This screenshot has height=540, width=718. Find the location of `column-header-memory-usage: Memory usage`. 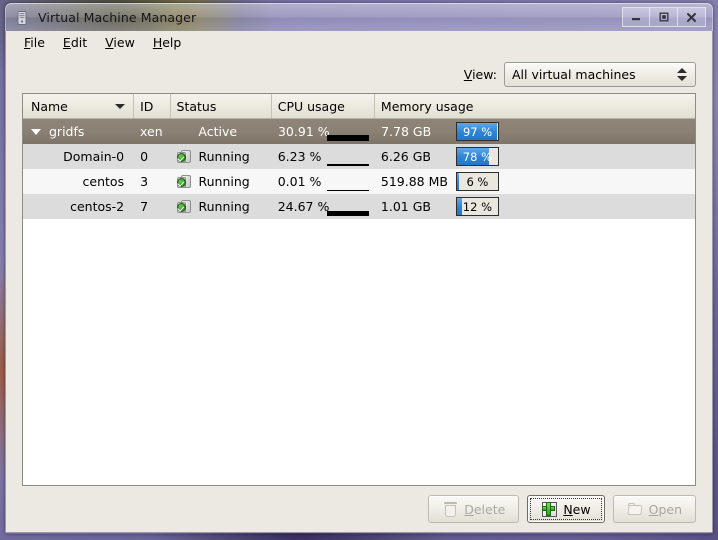

column-header-memory-usage: Memory usage is located at coordinates (535, 106).